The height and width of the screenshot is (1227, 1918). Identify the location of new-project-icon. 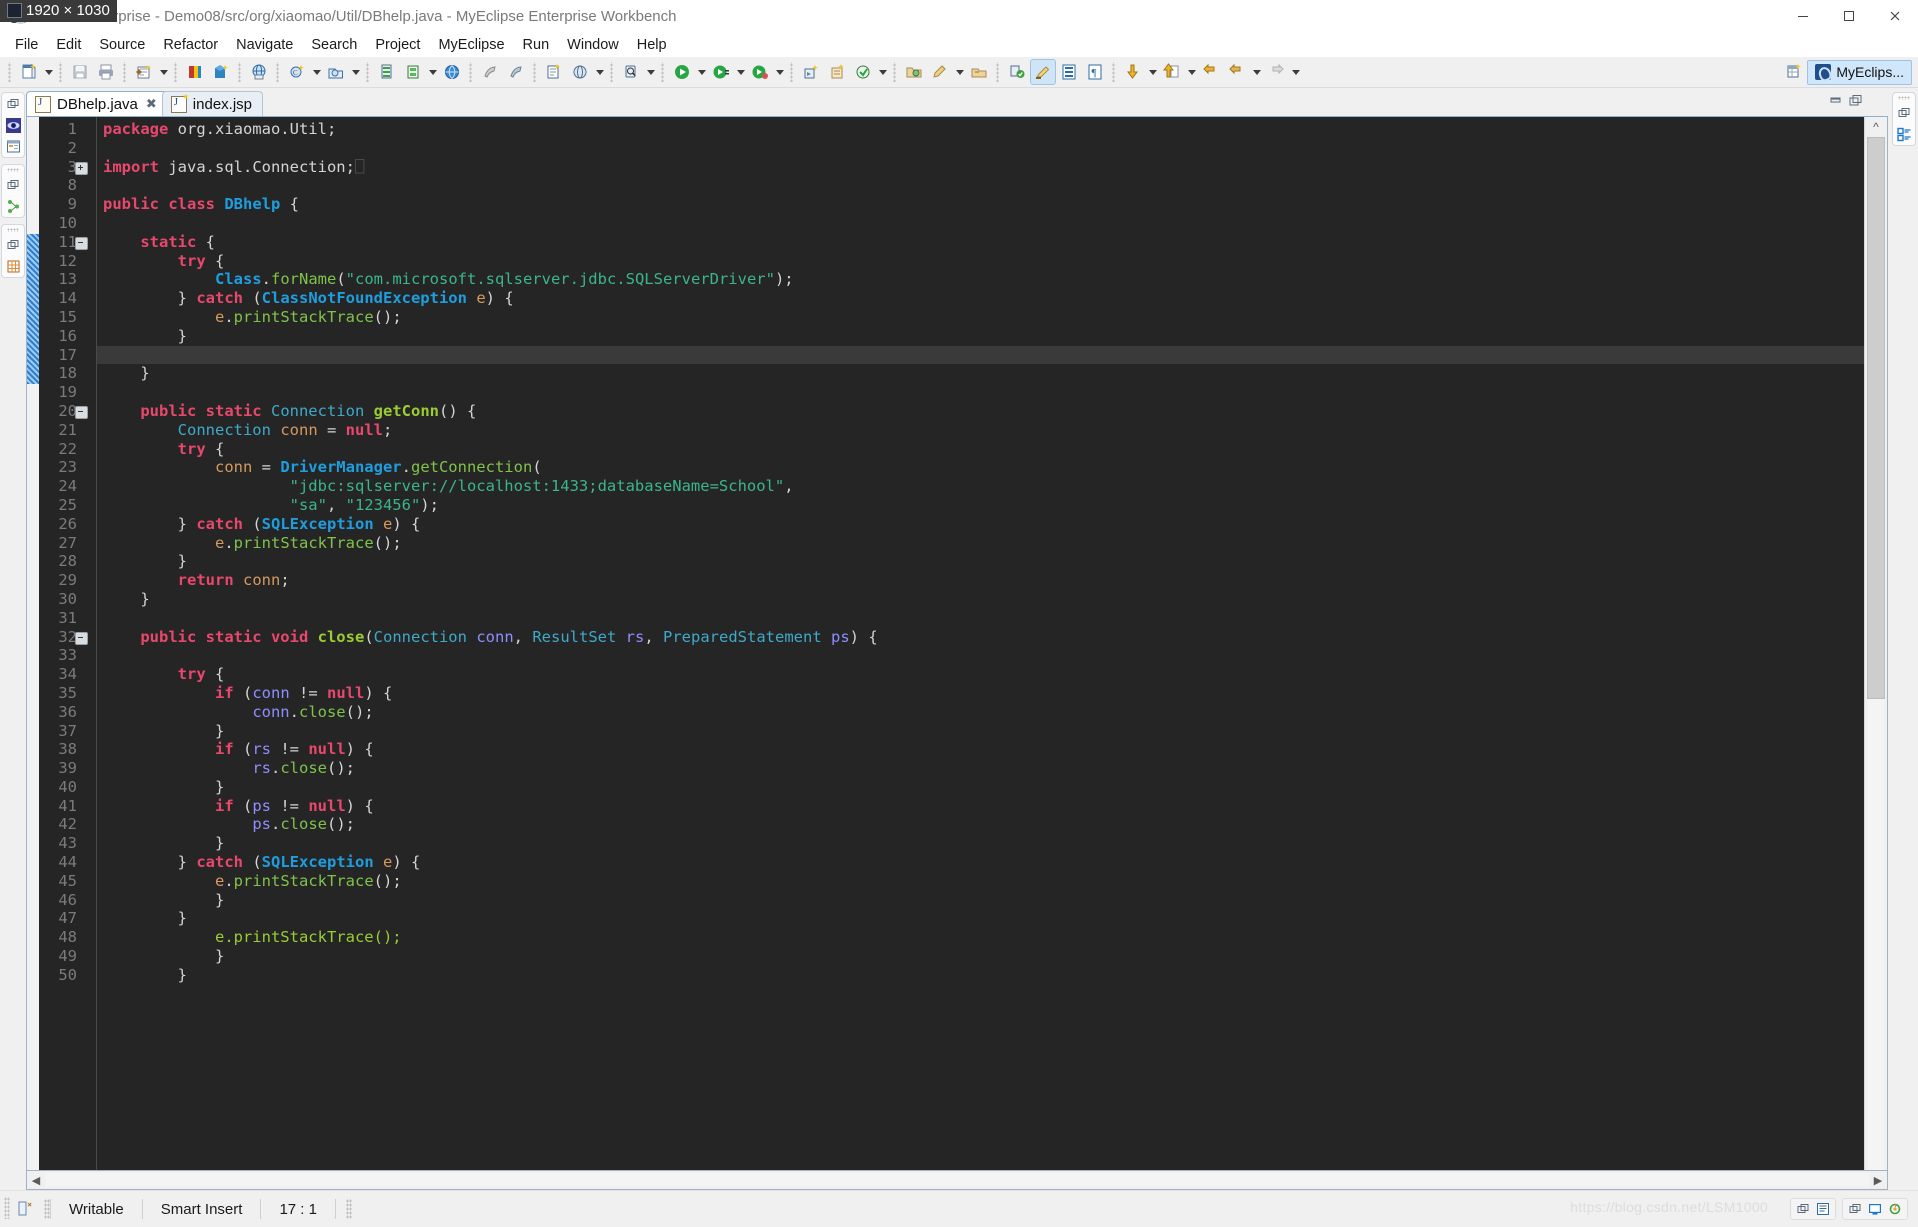
(144, 72).